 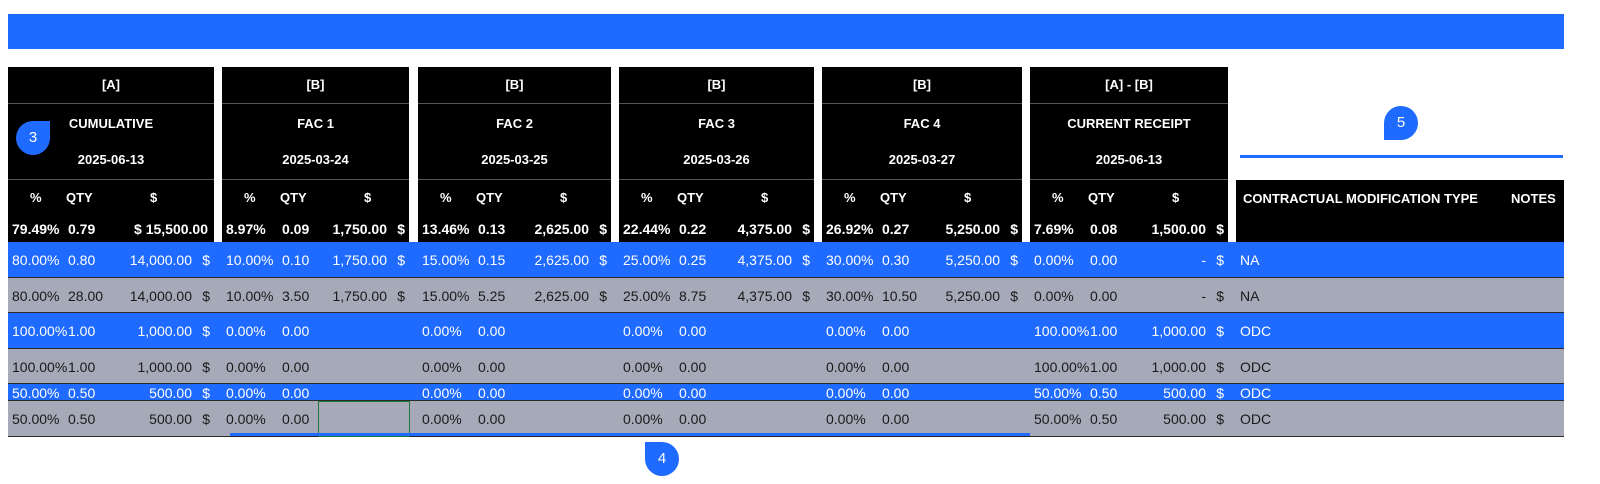 I want to click on cell-qty: 0.10, so click(x=295, y=260).